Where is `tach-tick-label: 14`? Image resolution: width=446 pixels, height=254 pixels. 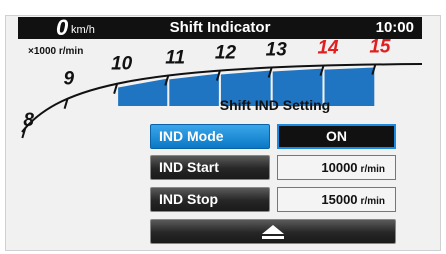 tach-tick-label: 14 is located at coordinates (328, 48).